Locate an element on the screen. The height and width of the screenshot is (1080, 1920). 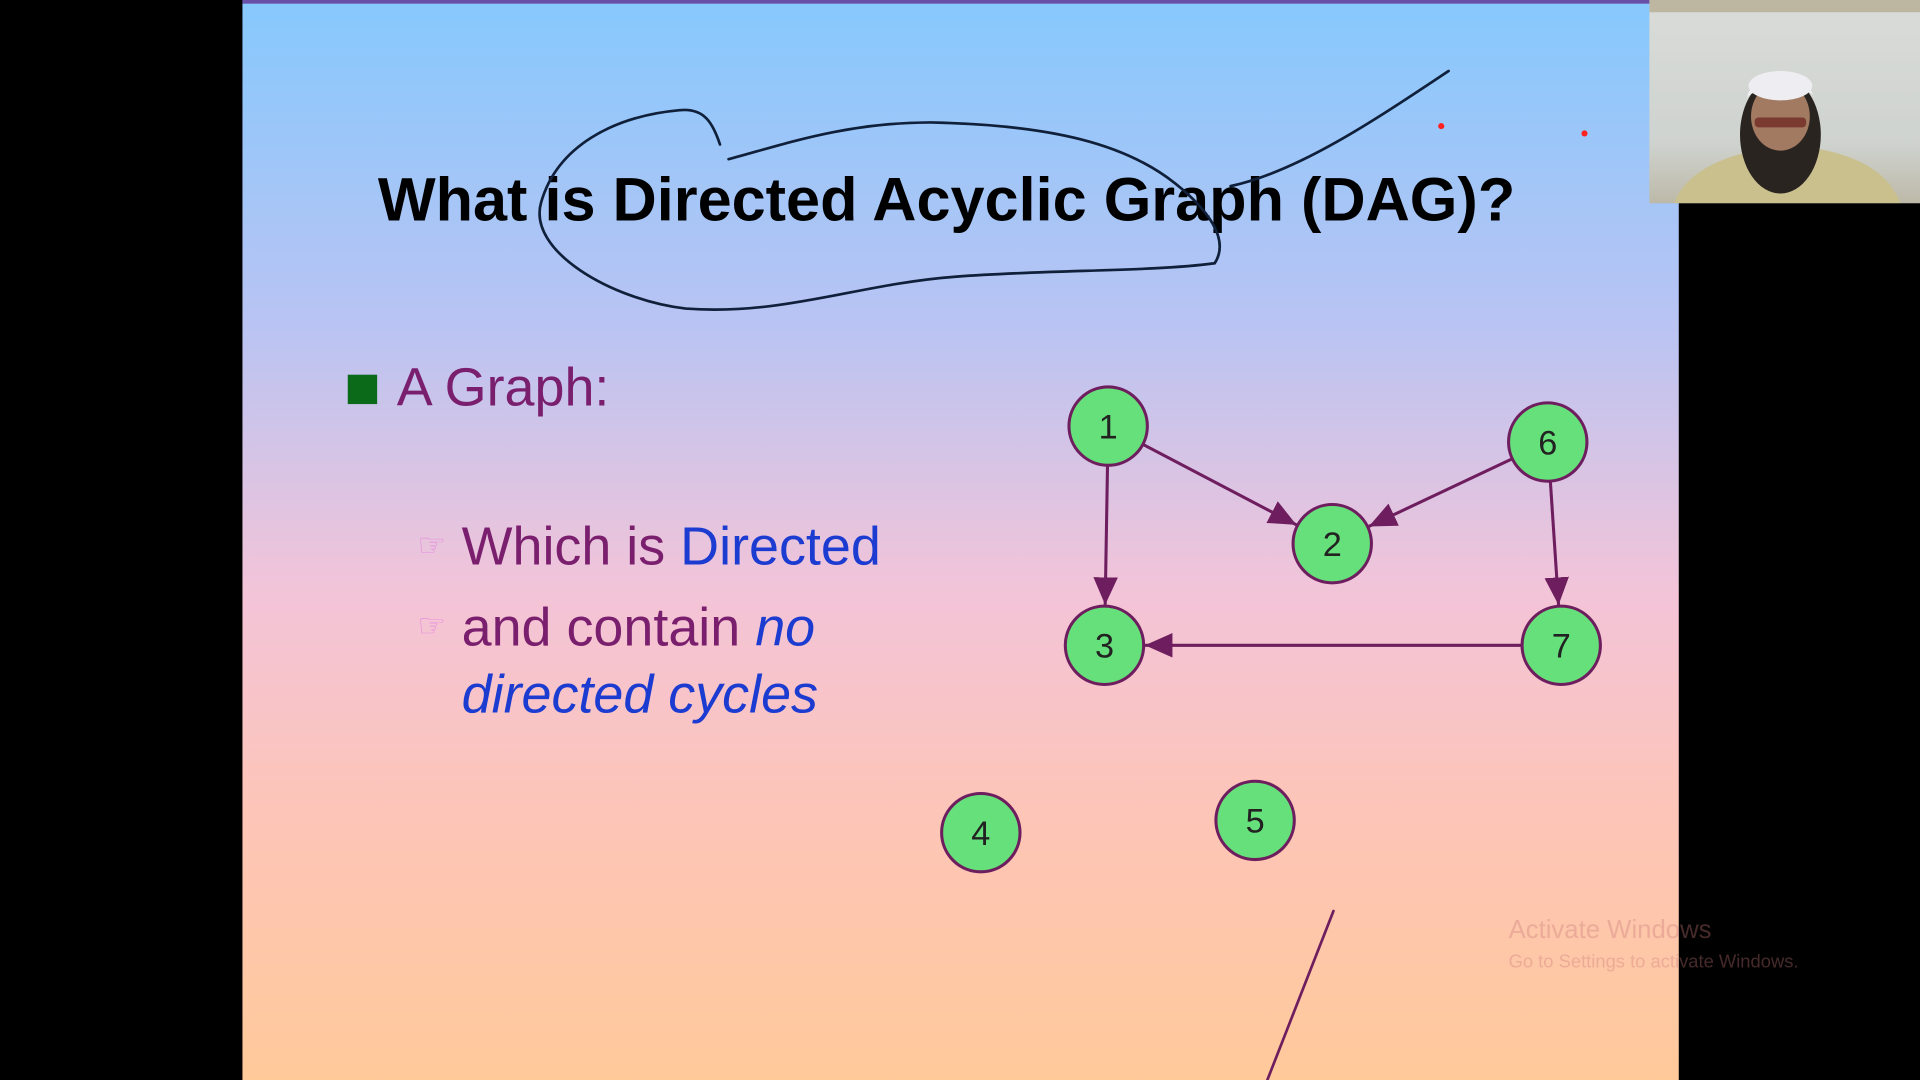
node-label: 7 is located at coordinates (1561, 647).